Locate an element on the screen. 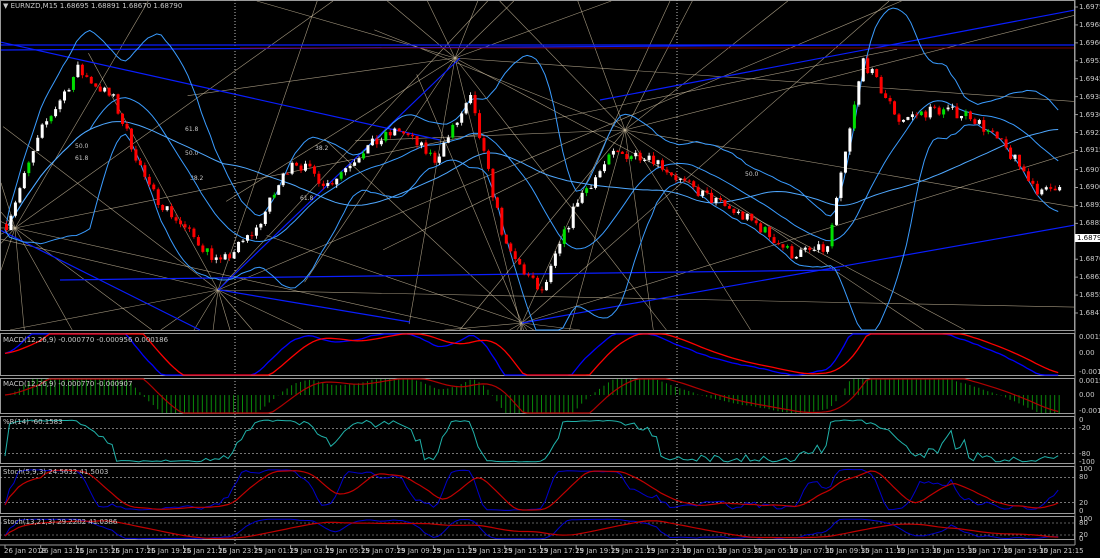  stoch2-signal-line is located at coordinates (531, 529).